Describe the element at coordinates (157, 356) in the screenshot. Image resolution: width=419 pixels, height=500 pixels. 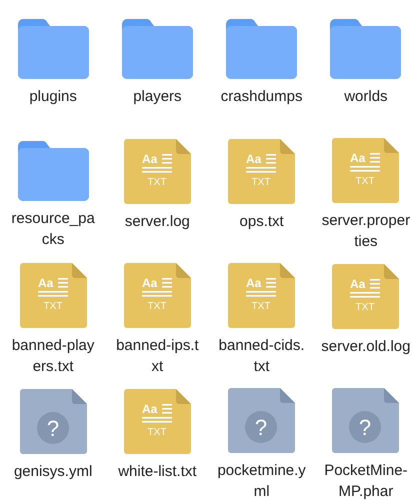
I see `file-name: banned-ips.txt` at that location.